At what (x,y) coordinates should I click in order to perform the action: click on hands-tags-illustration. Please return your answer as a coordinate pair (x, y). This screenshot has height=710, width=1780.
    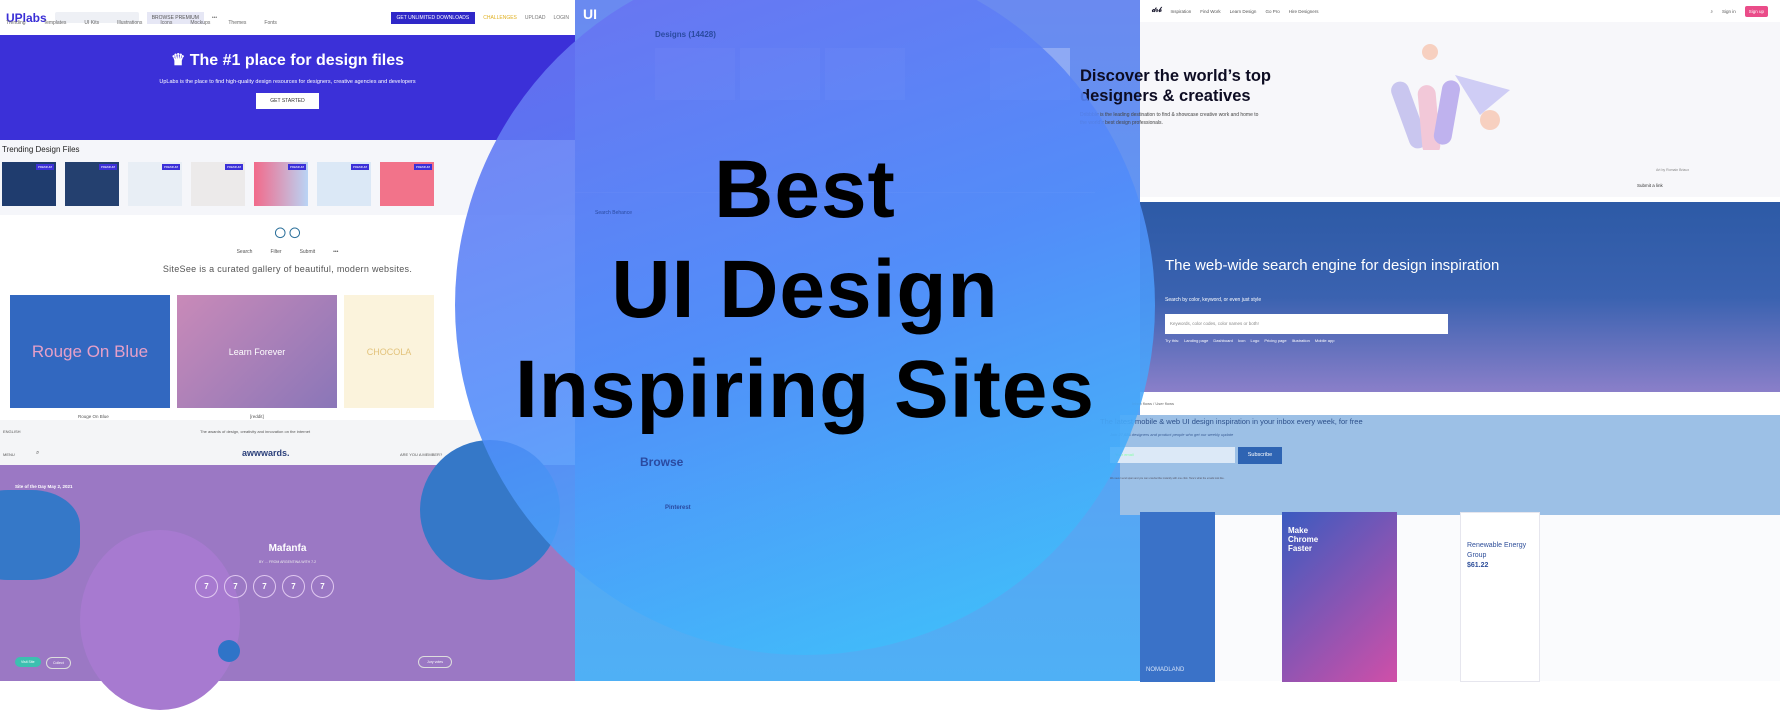
    Looking at the image, I should click on (1450, 97).